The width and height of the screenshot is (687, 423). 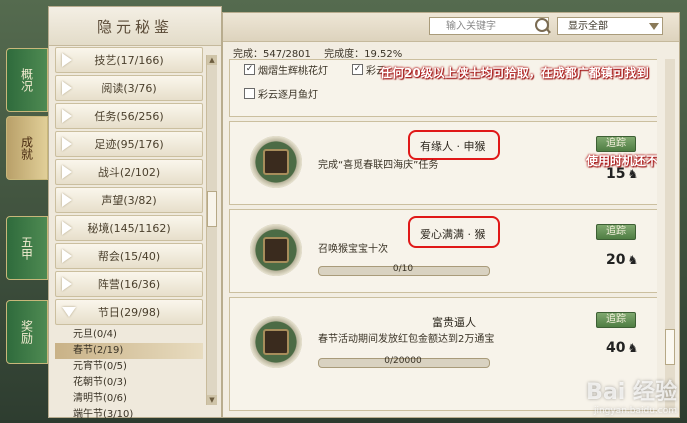 What do you see at coordinates (454, 232) in the screenshot?
I see `highlight-ring` at bounding box center [454, 232].